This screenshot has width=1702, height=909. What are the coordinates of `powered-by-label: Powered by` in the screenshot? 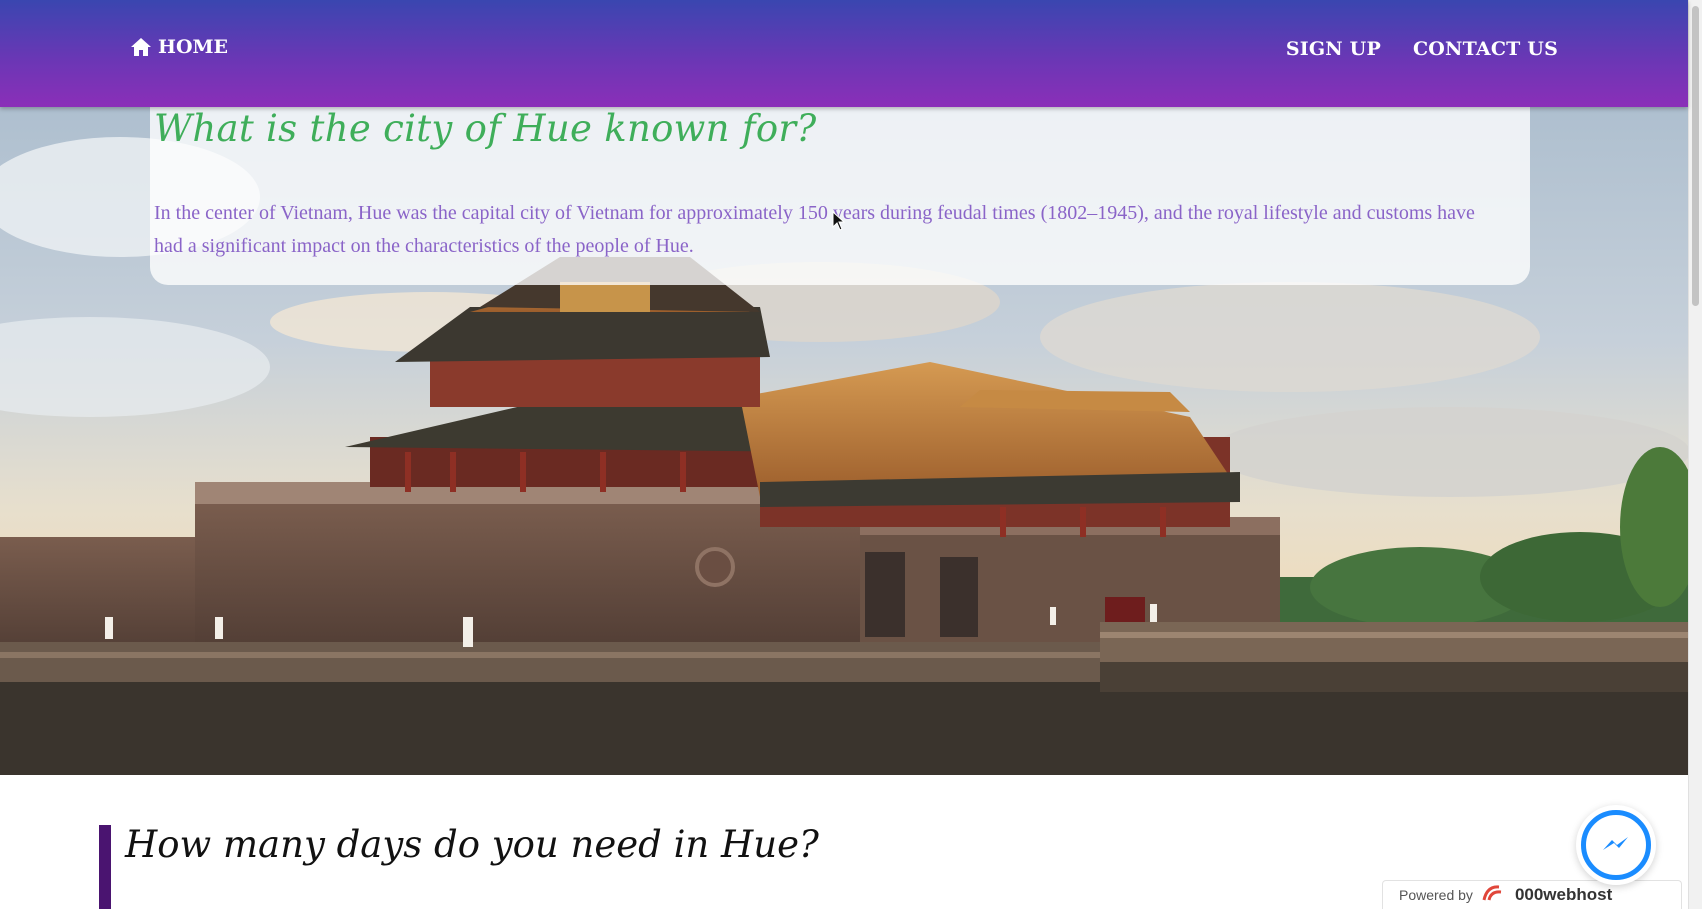 It's located at (1436, 895).